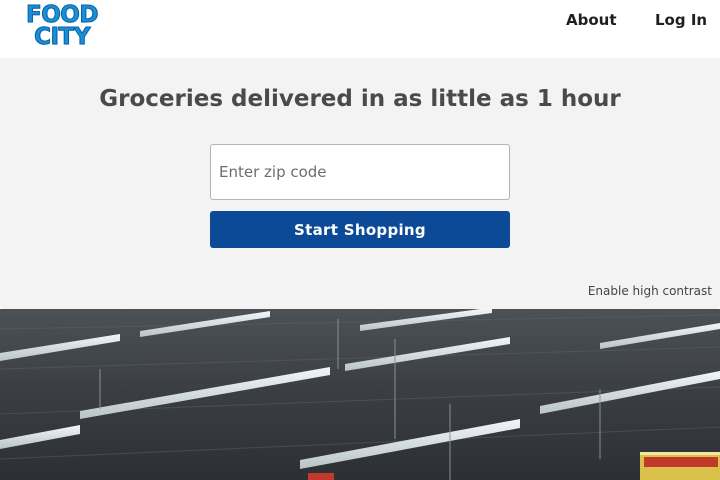  What do you see at coordinates (360, 29) in the screenshot?
I see `site-header: FOOD CITY About Log In` at bounding box center [360, 29].